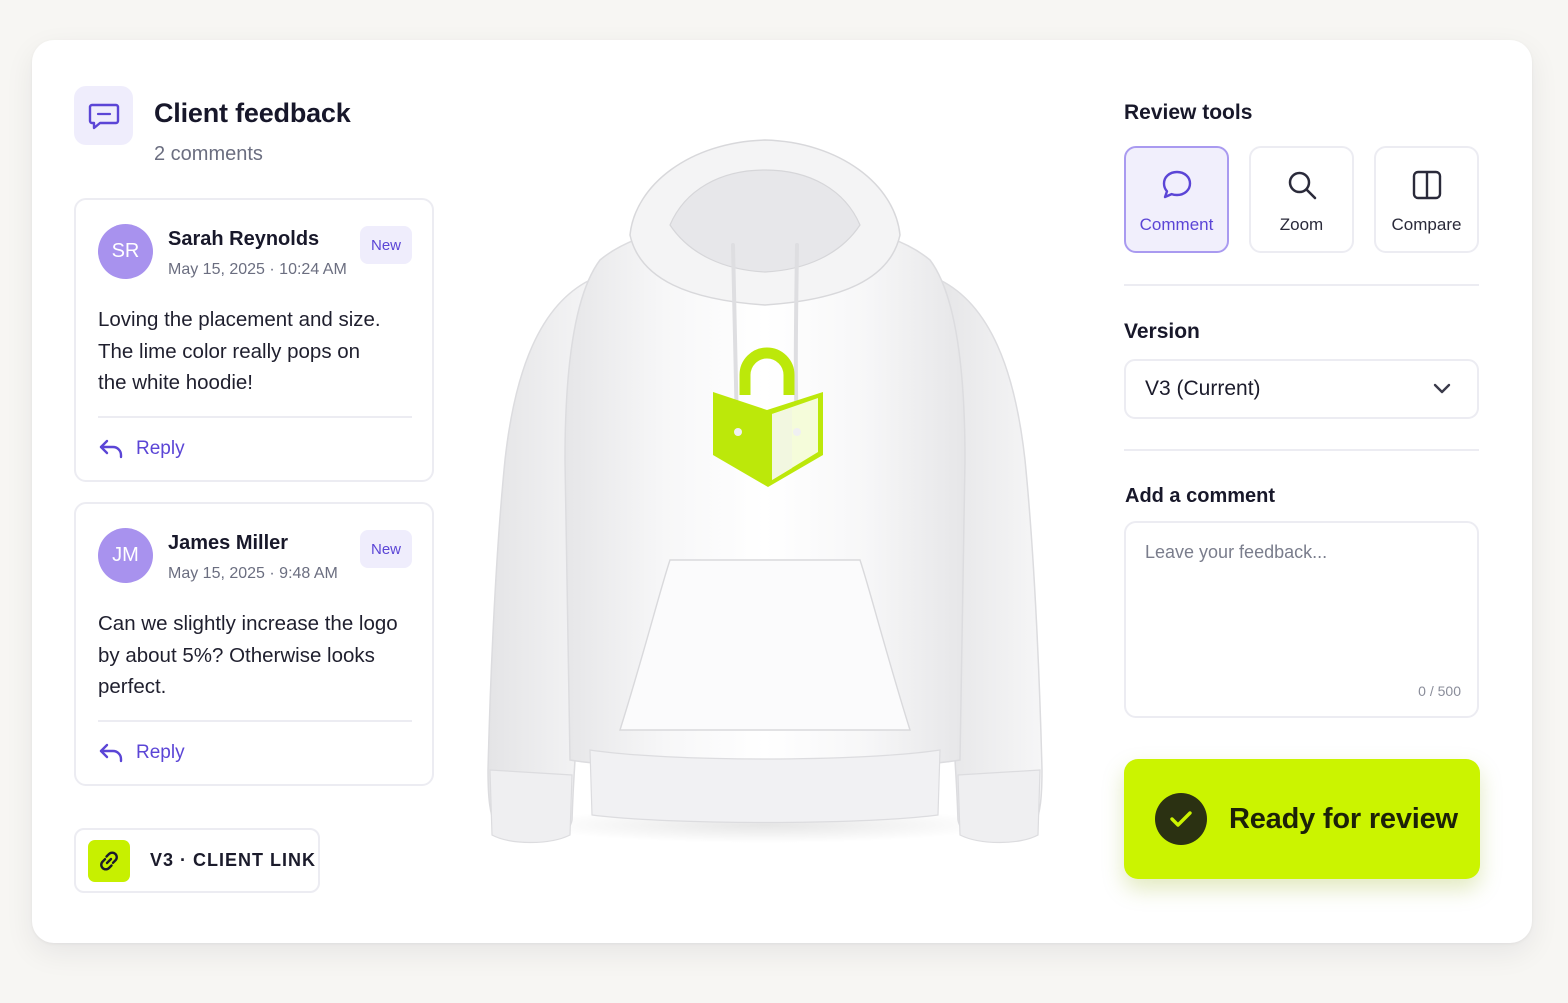 The height and width of the screenshot is (1003, 1568). I want to click on comment-date: May 15, 2025 · 9:48 AM, so click(253, 573).